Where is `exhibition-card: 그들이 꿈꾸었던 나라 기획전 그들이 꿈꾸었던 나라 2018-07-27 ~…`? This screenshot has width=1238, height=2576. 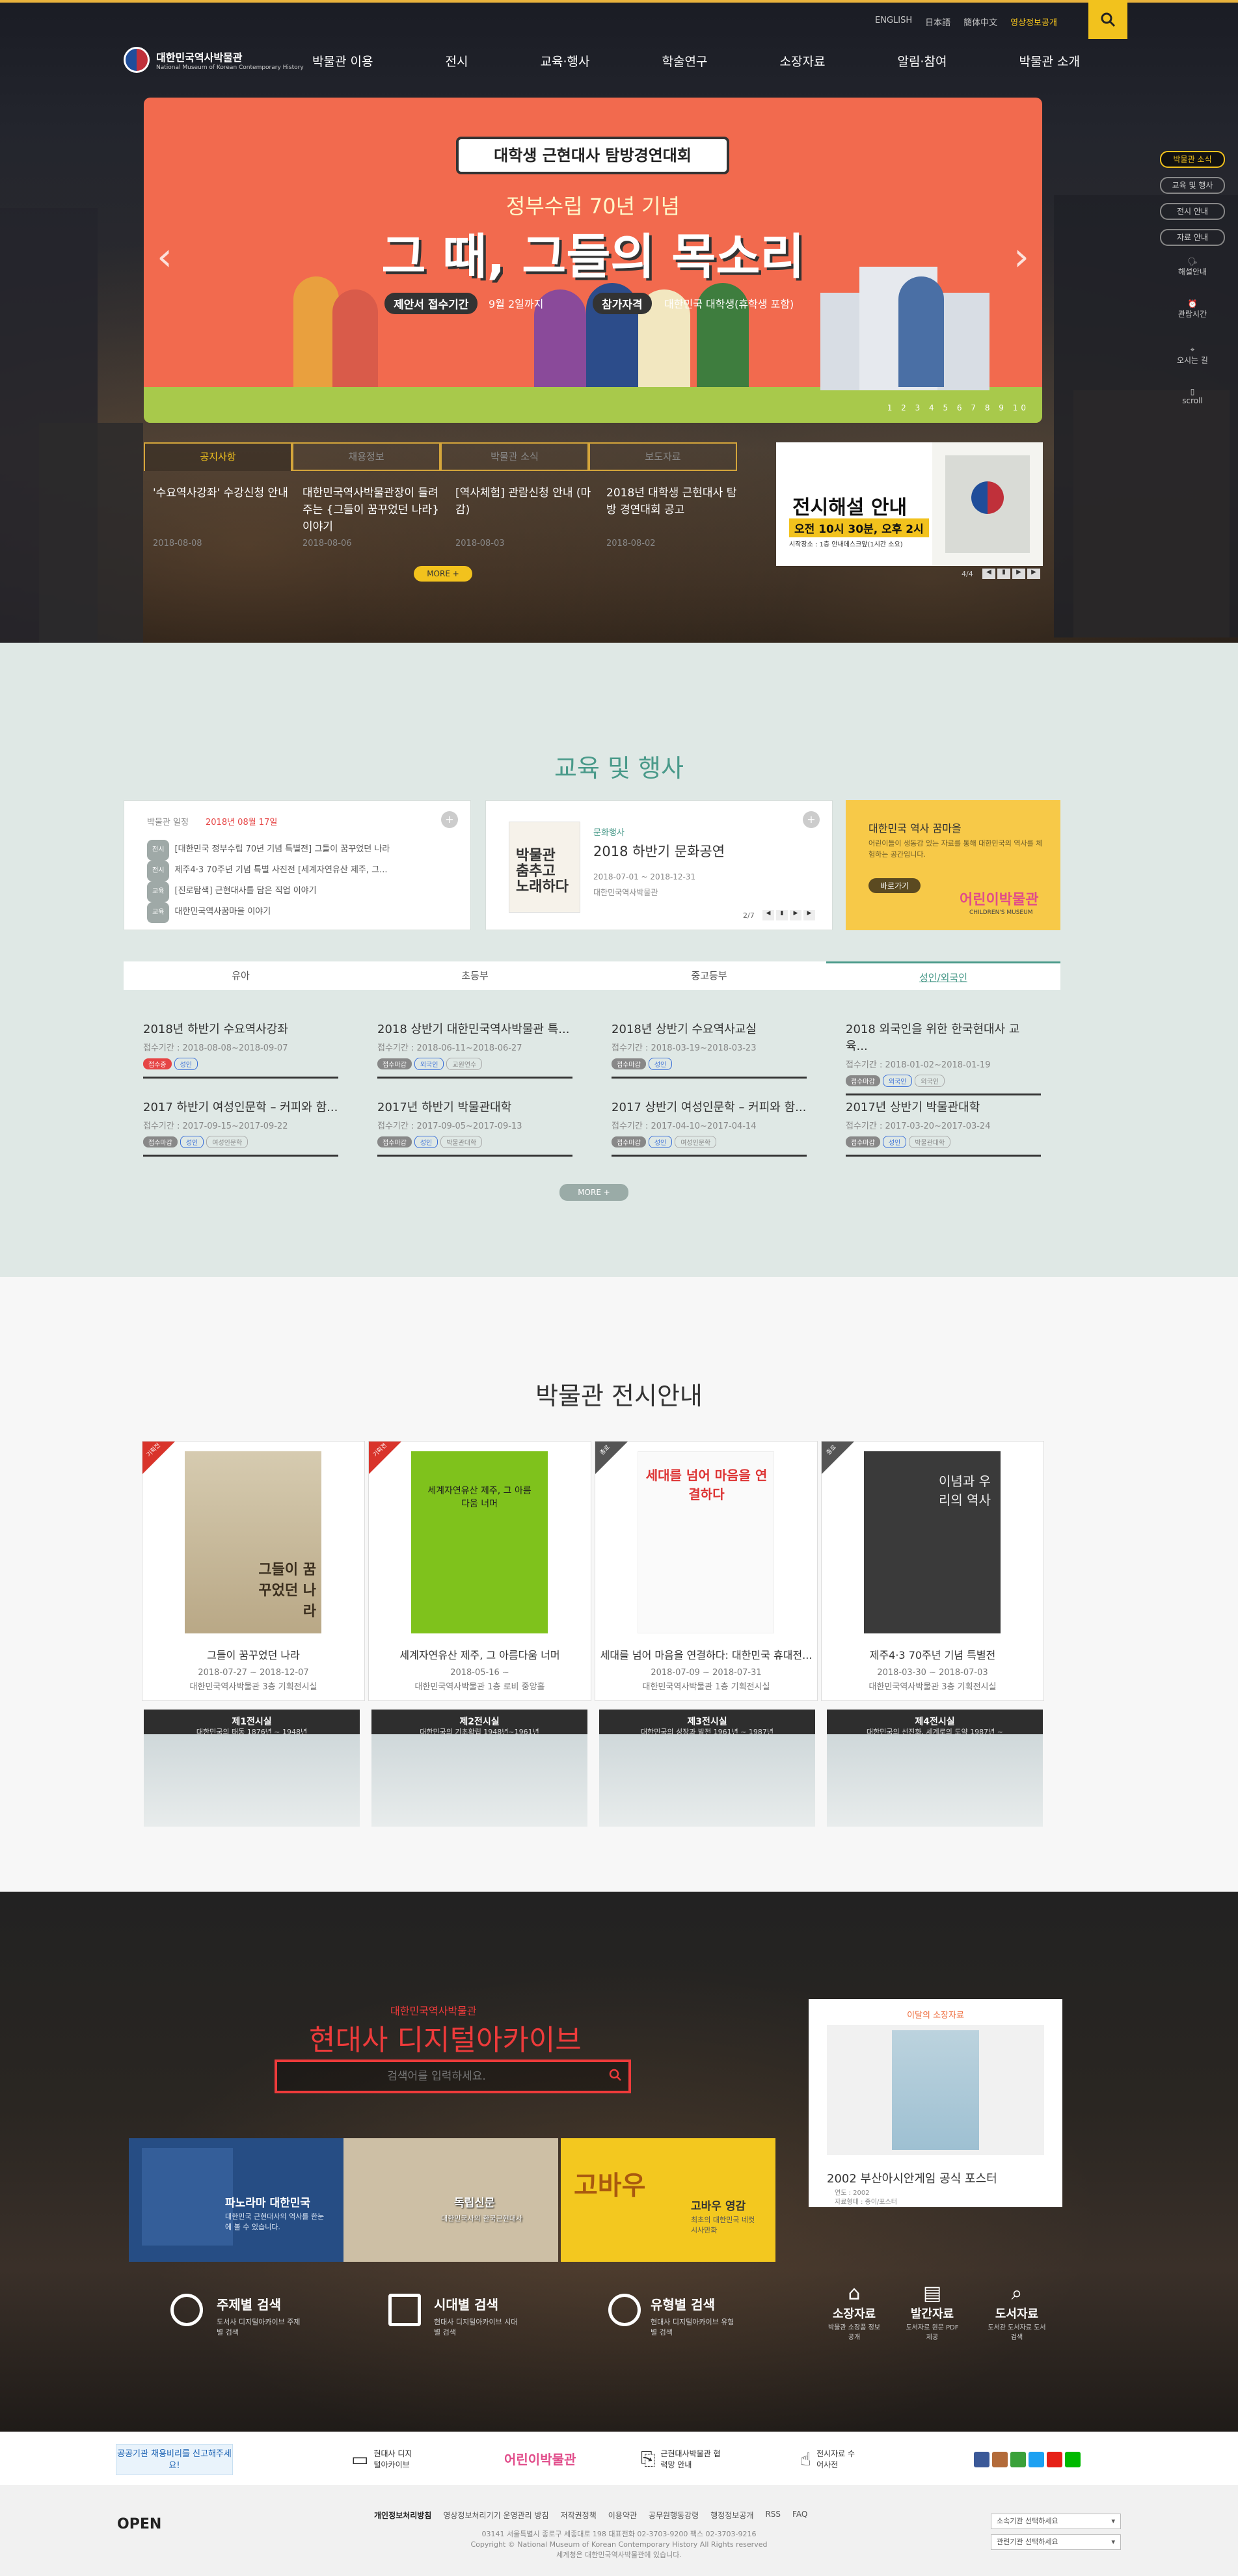
exhibition-card: 그들이 꿈꾸었던 나라 기획전 그들이 꿈꾸었던 나라 2018-07-27 ~… is located at coordinates (253, 1571).